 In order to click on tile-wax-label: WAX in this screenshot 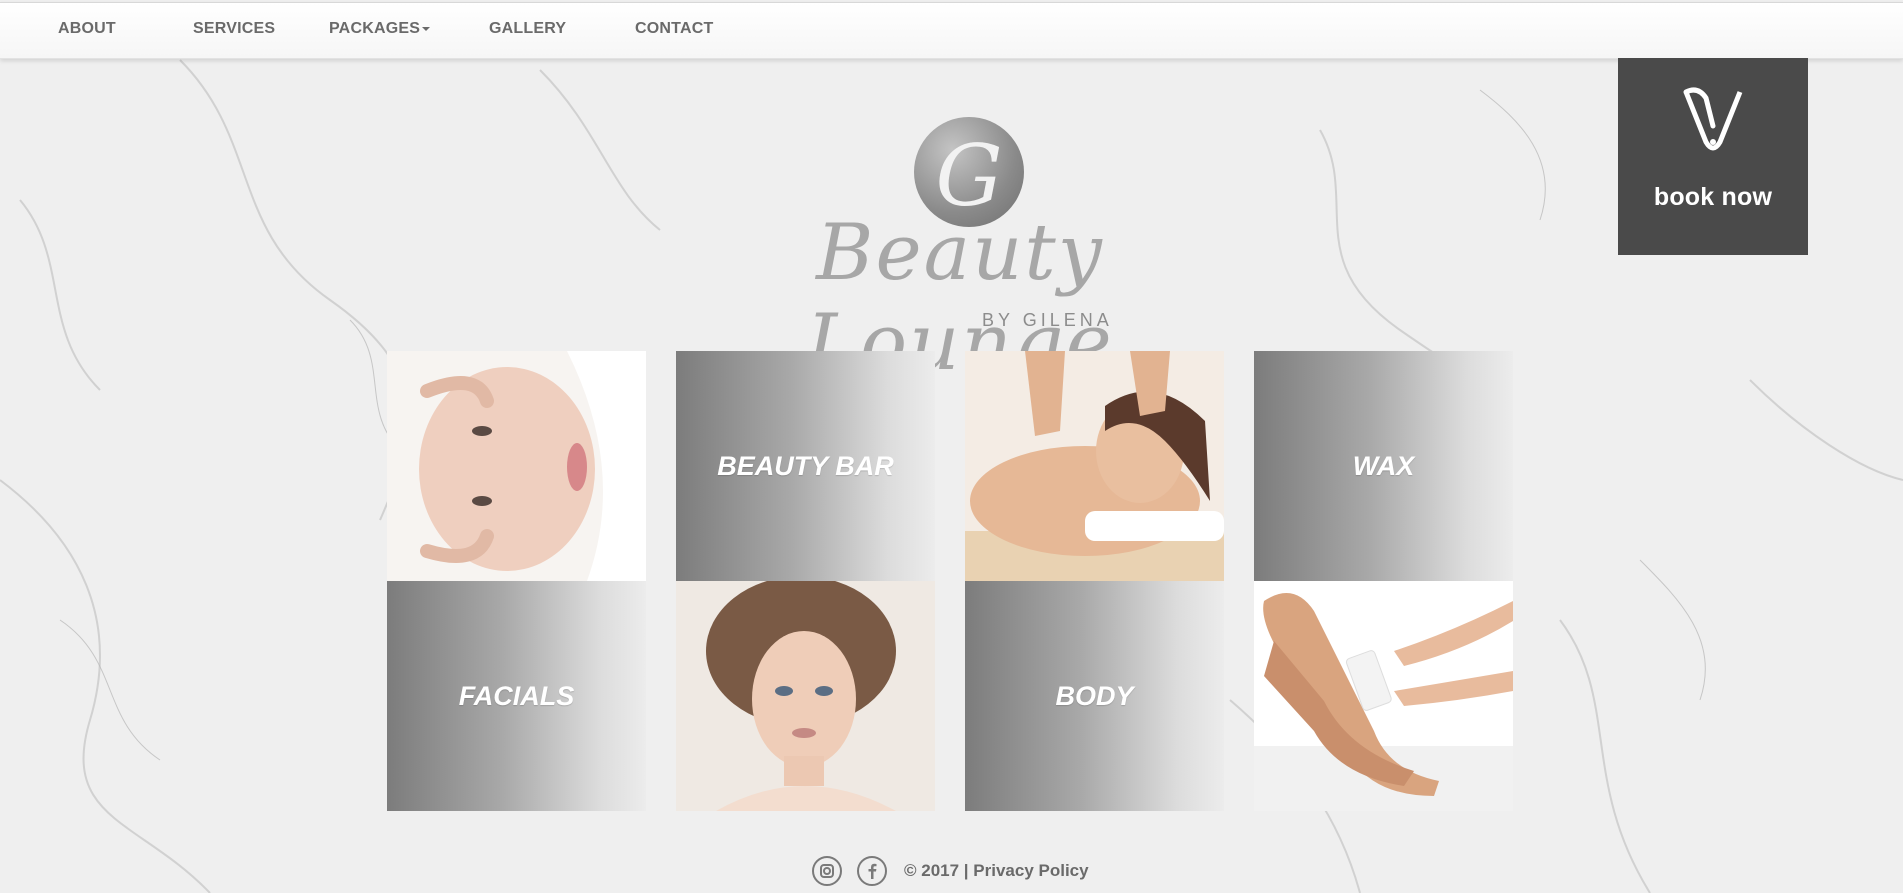, I will do `click(1383, 466)`.